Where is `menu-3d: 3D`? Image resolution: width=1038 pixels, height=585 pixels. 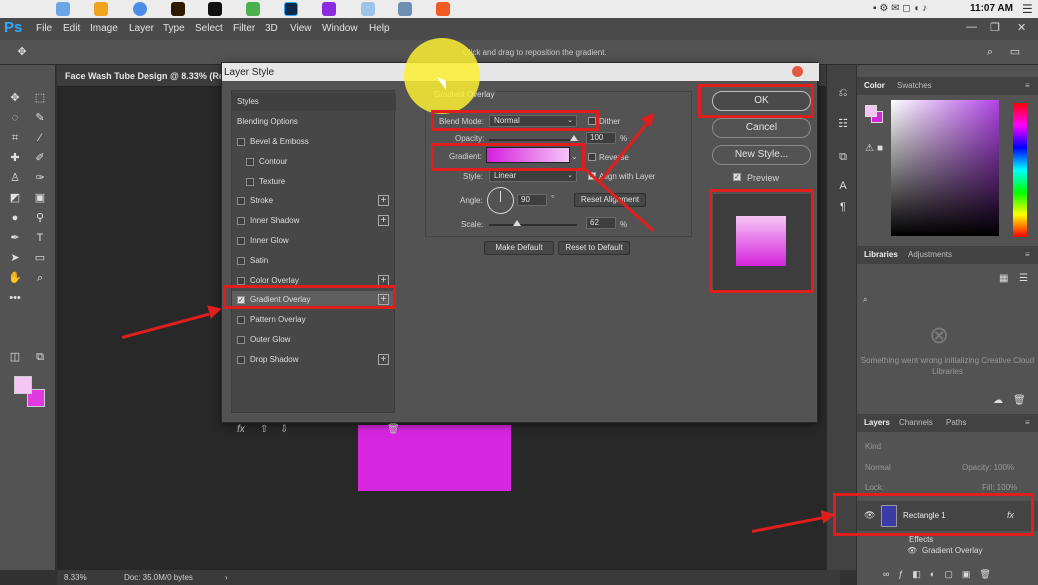 menu-3d: 3D is located at coordinates (271, 28).